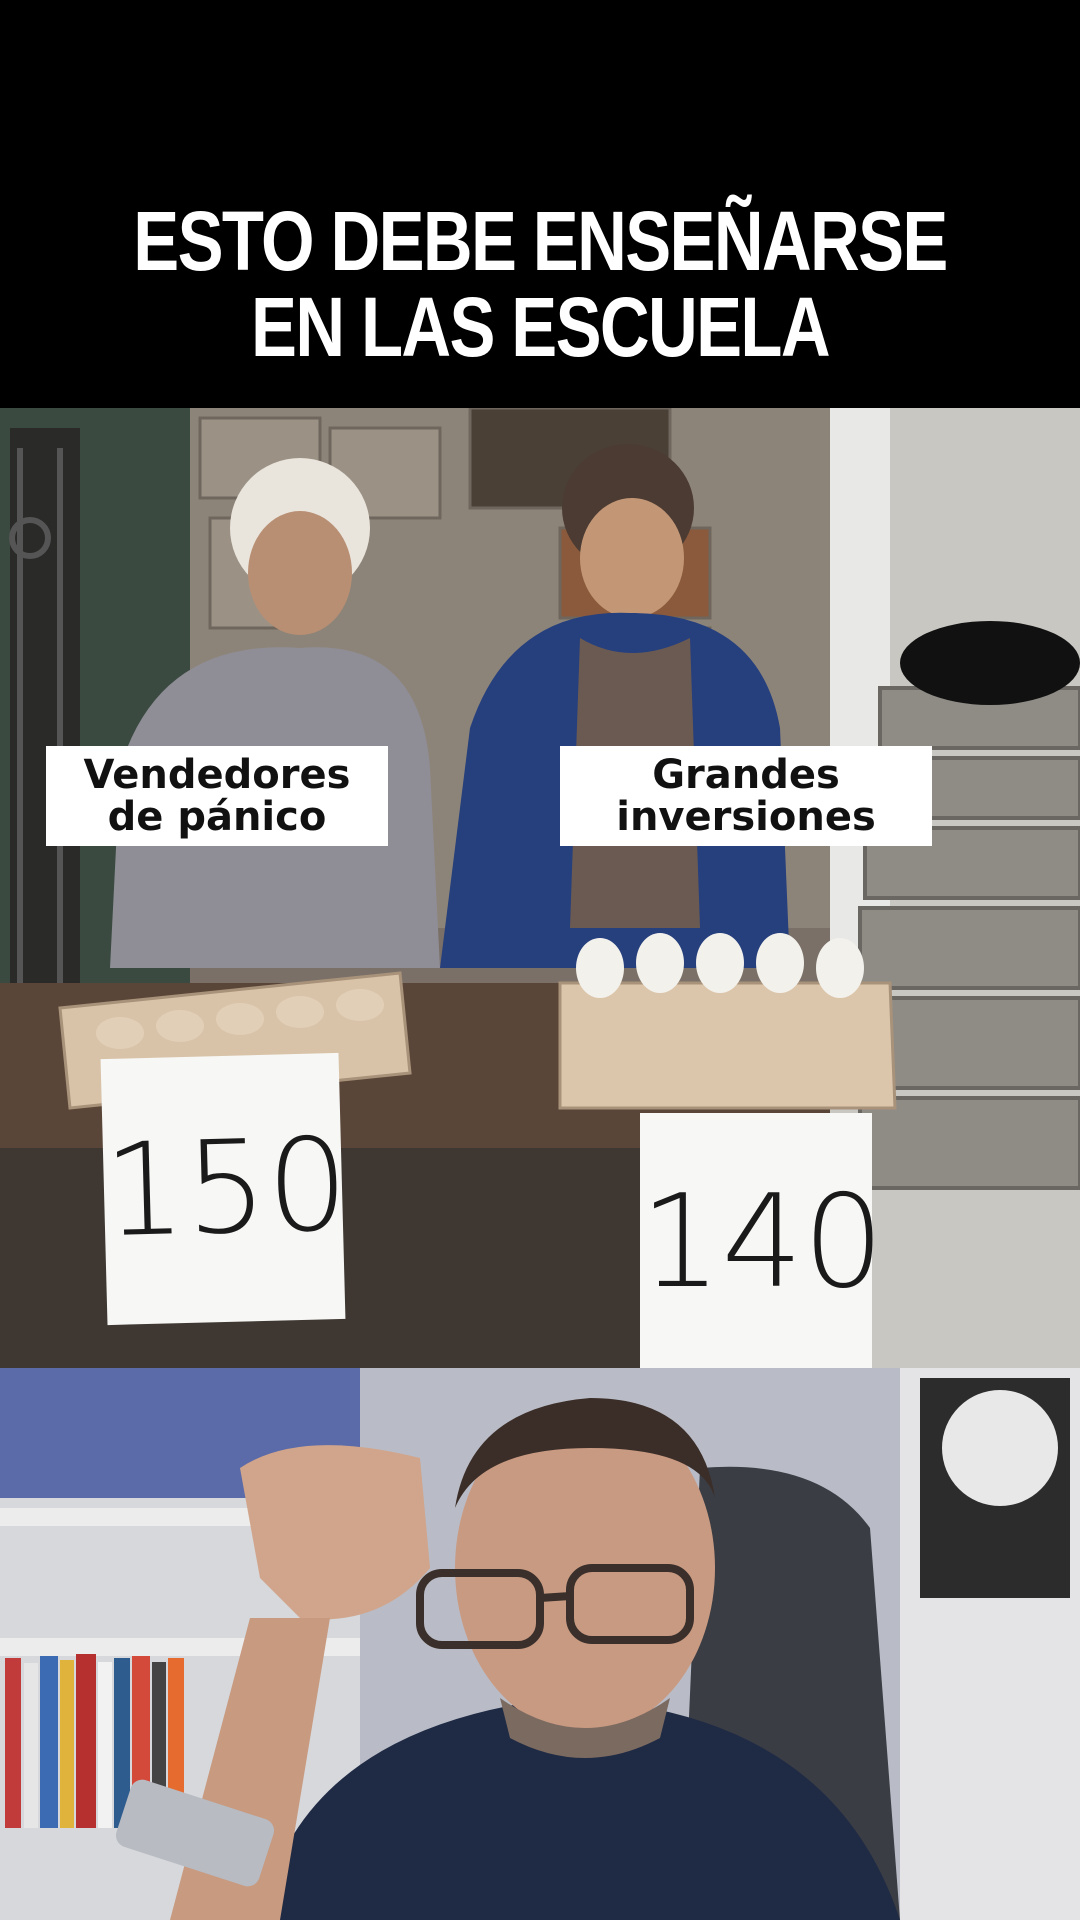  I want to click on price-right: 140, so click(762, 1242).